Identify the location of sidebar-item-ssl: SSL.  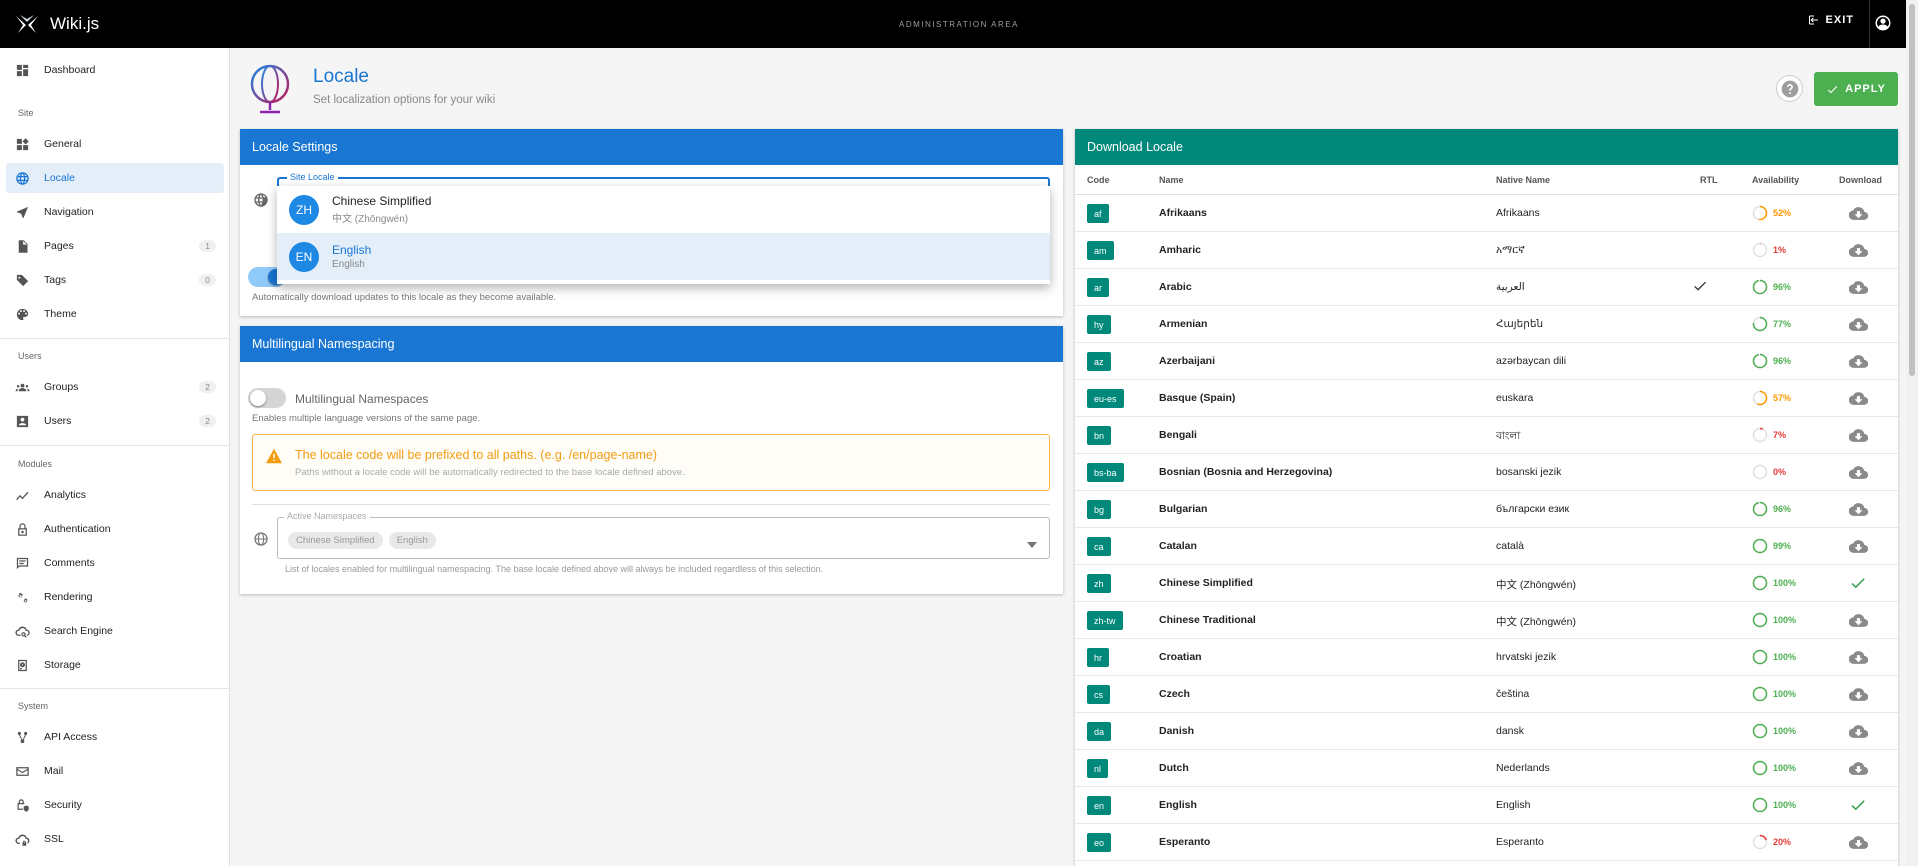
(115, 839).